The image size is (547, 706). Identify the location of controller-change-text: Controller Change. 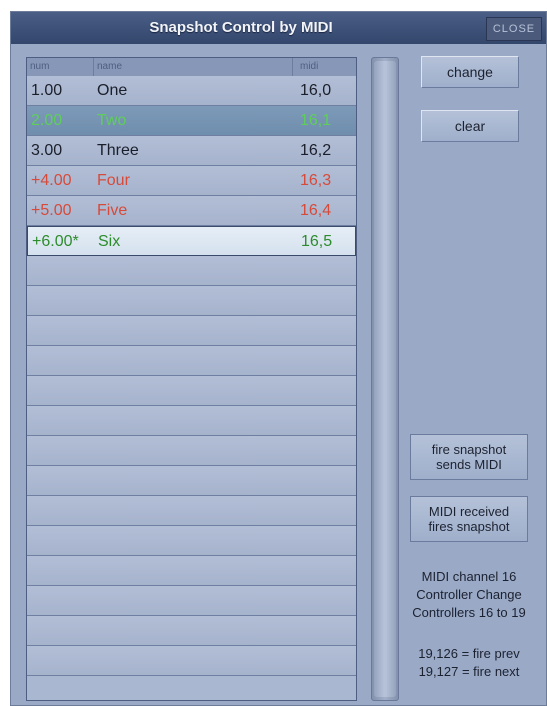
(469, 594).